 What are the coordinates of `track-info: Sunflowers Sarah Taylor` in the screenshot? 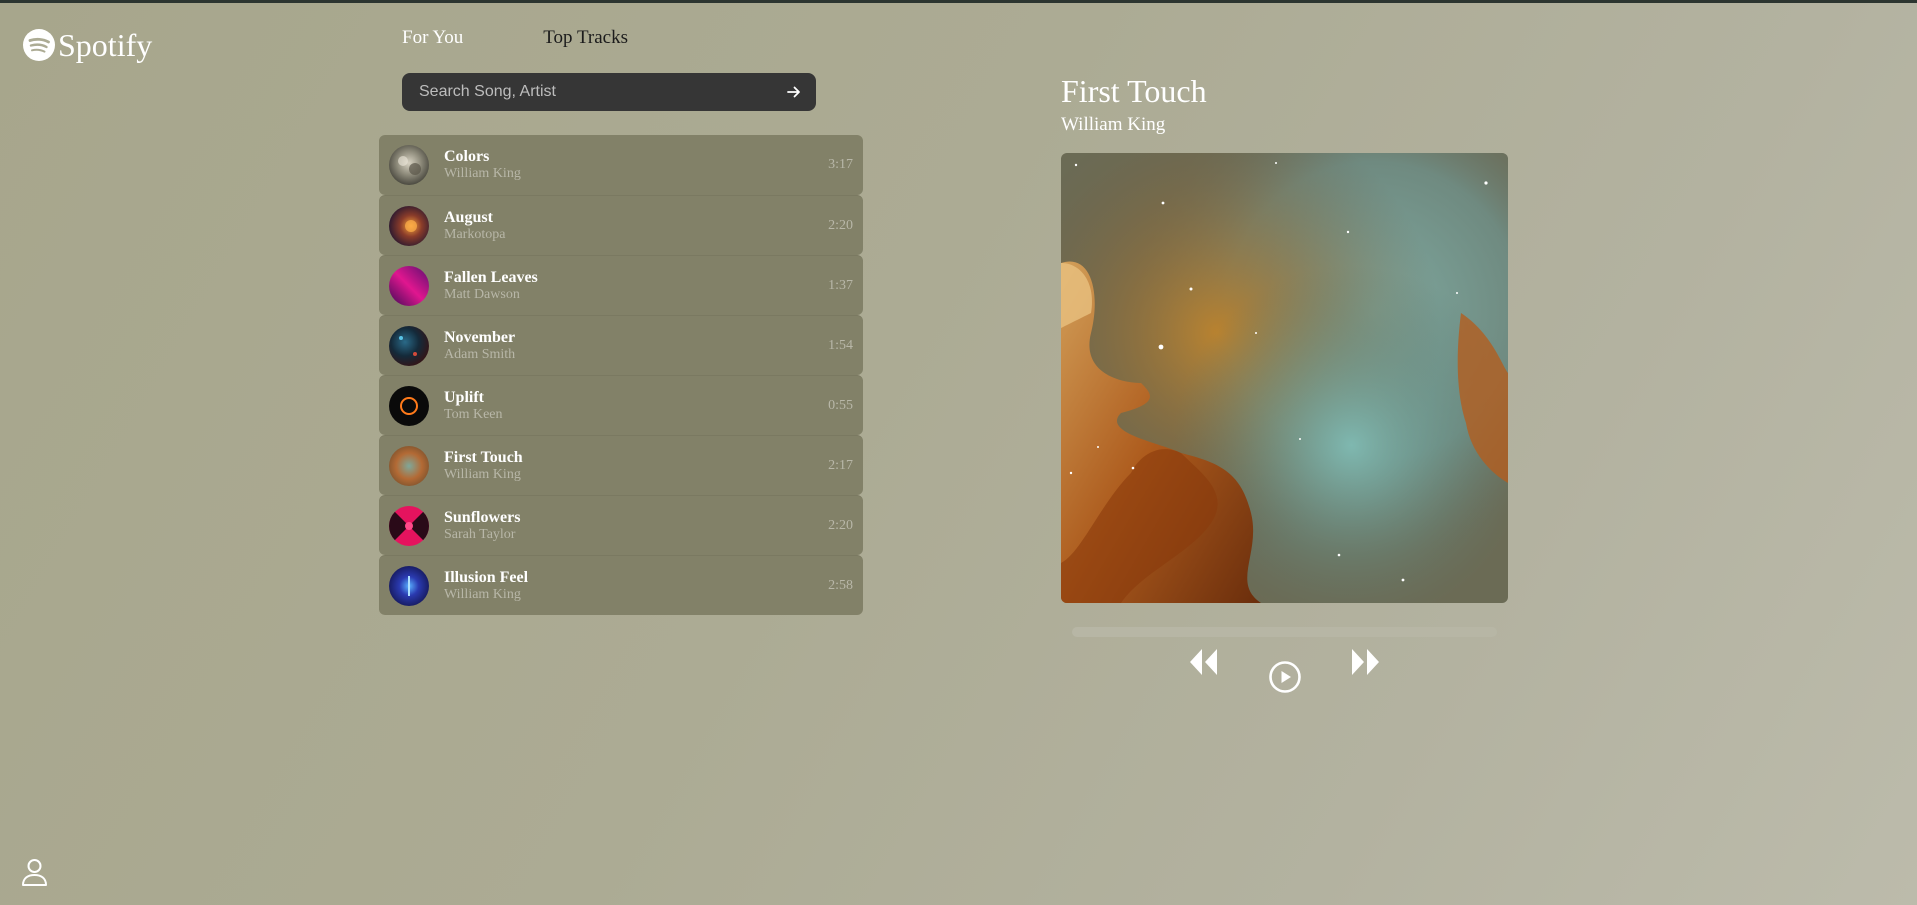 It's located at (636, 526).